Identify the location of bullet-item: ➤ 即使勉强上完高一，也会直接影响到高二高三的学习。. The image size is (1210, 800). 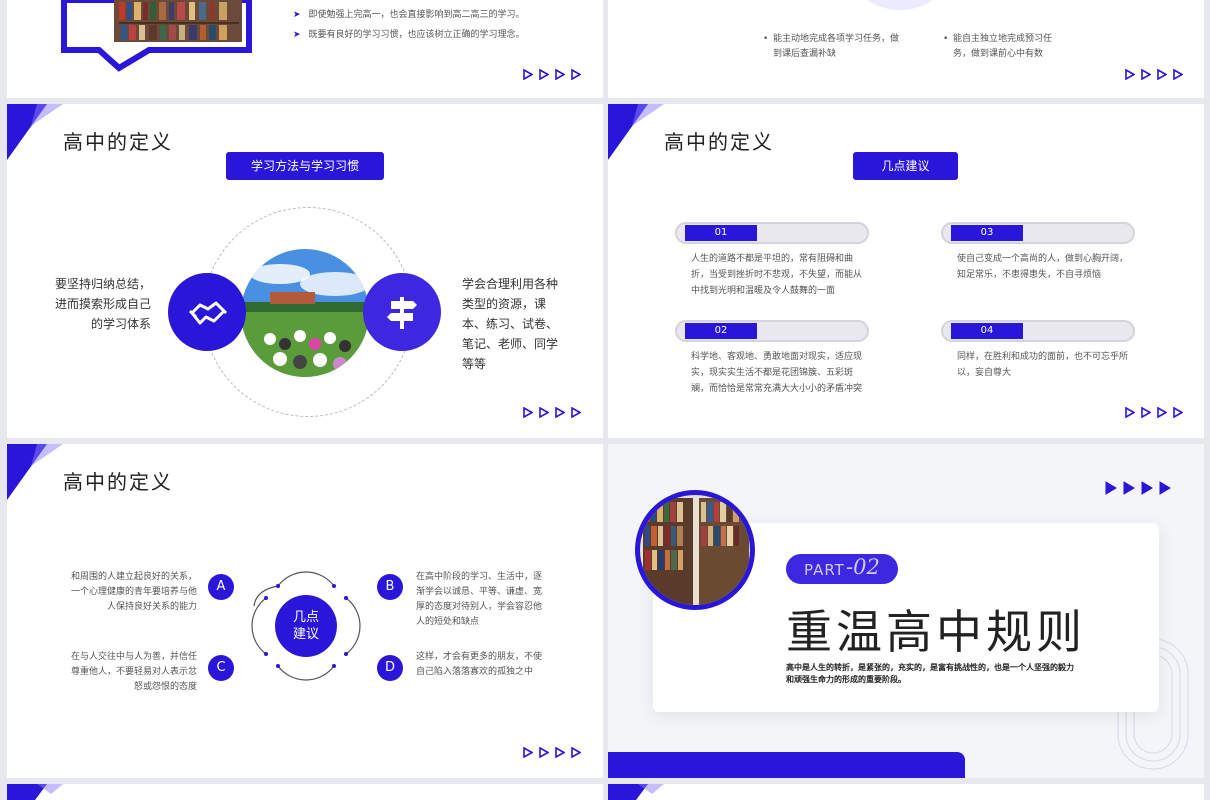
(409, 15).